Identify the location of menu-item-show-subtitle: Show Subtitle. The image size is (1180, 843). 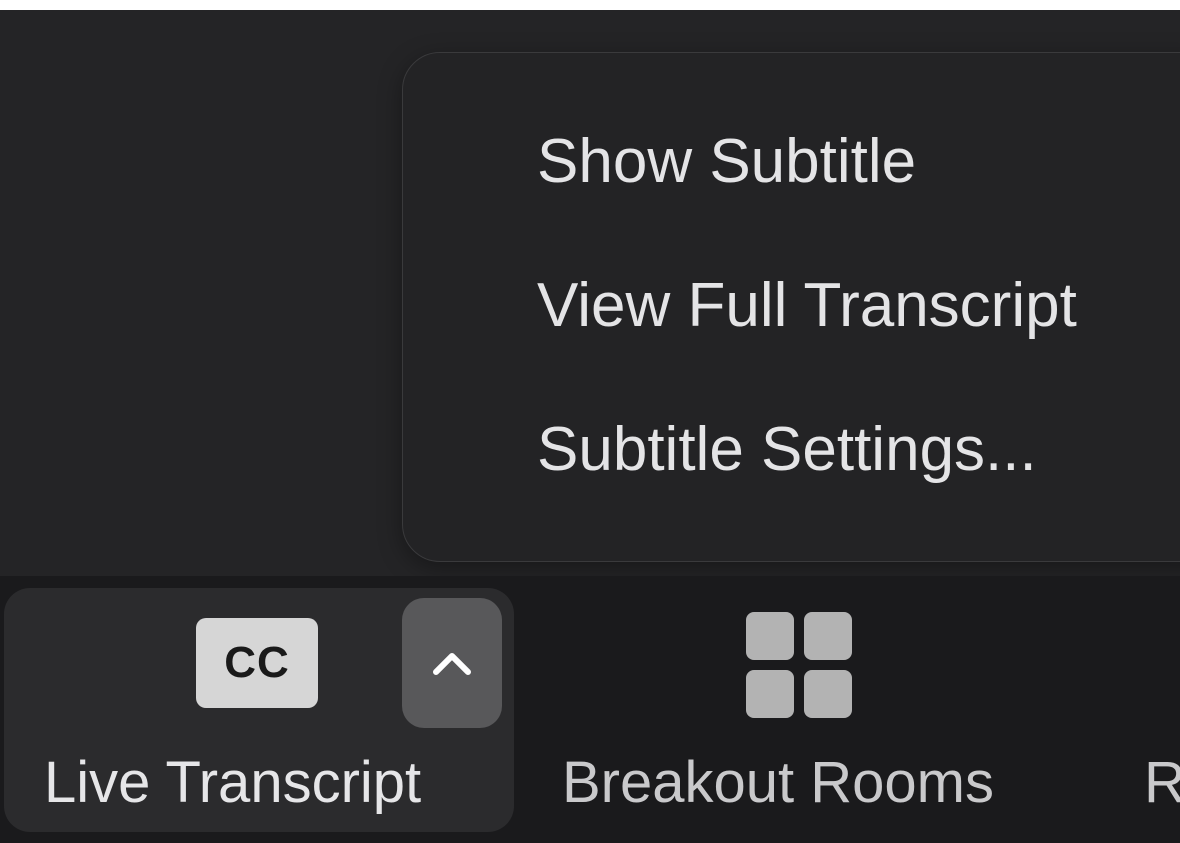
(726, 162).